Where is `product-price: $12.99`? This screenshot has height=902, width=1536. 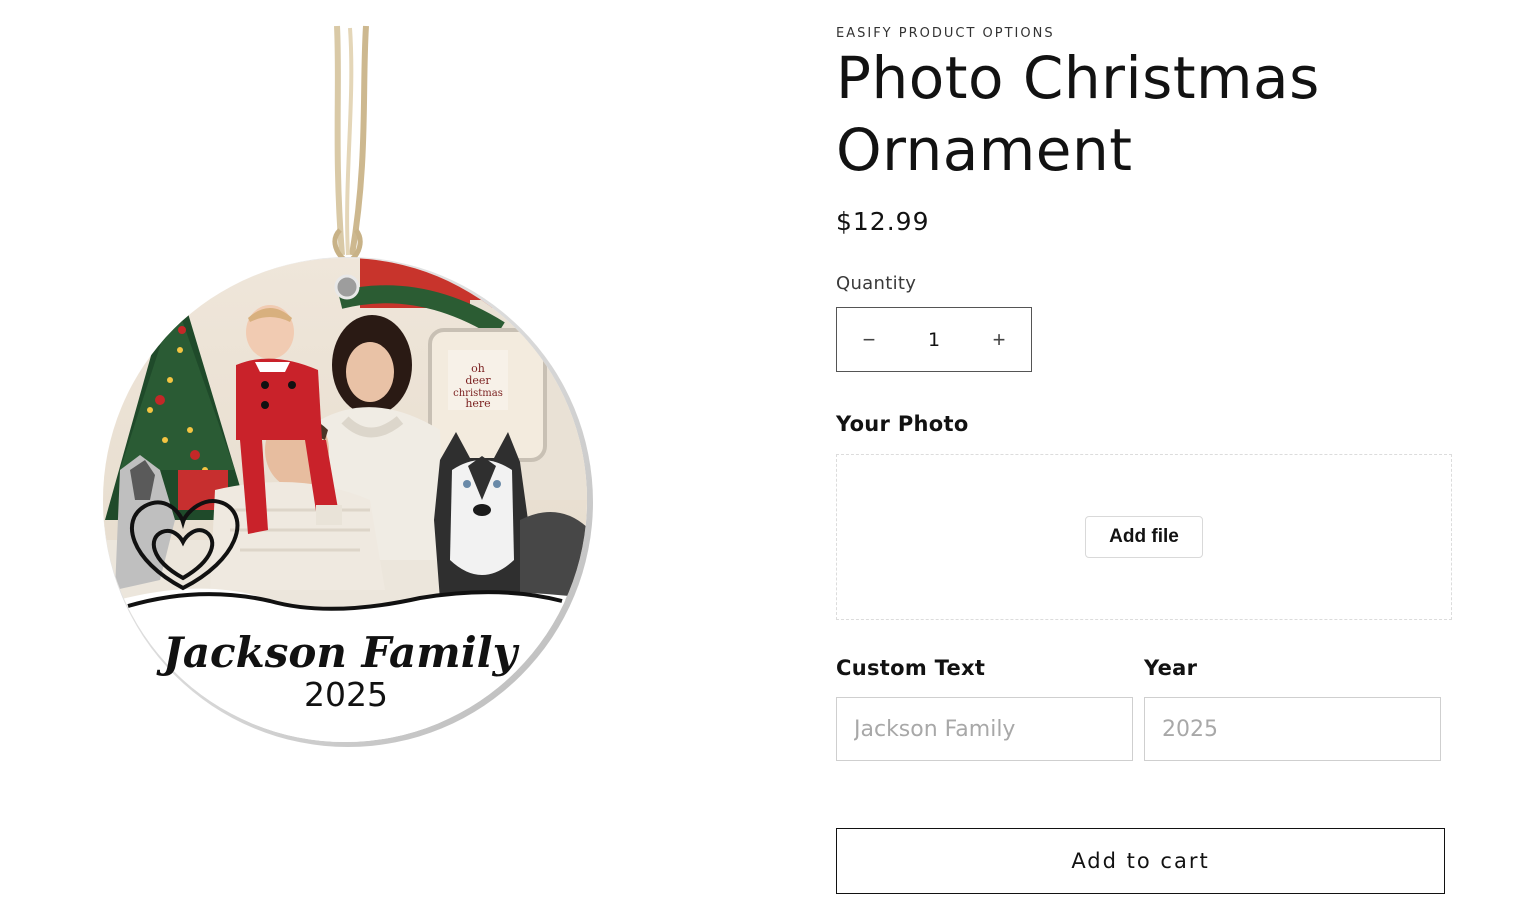
product-price: $12.99 is located at coordinates (883, 221).